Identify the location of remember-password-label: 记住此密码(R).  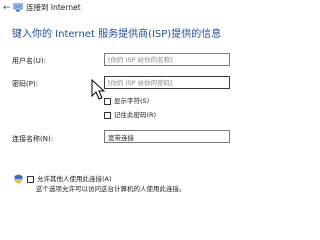
(135, 115).